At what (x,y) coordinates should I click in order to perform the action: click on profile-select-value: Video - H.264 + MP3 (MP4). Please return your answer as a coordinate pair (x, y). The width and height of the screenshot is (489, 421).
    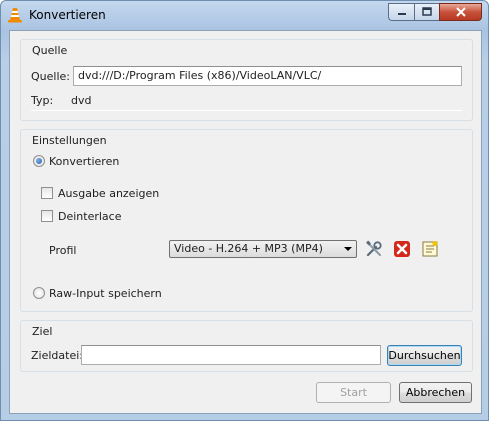
    Looking at the image, I should click on (248, 248).